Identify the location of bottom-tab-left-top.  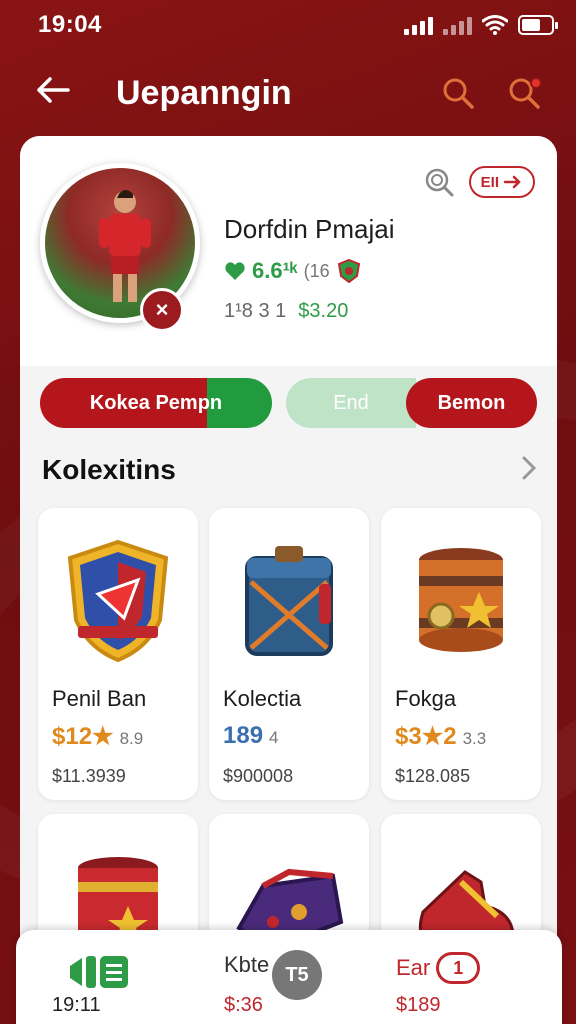
(100, 972).